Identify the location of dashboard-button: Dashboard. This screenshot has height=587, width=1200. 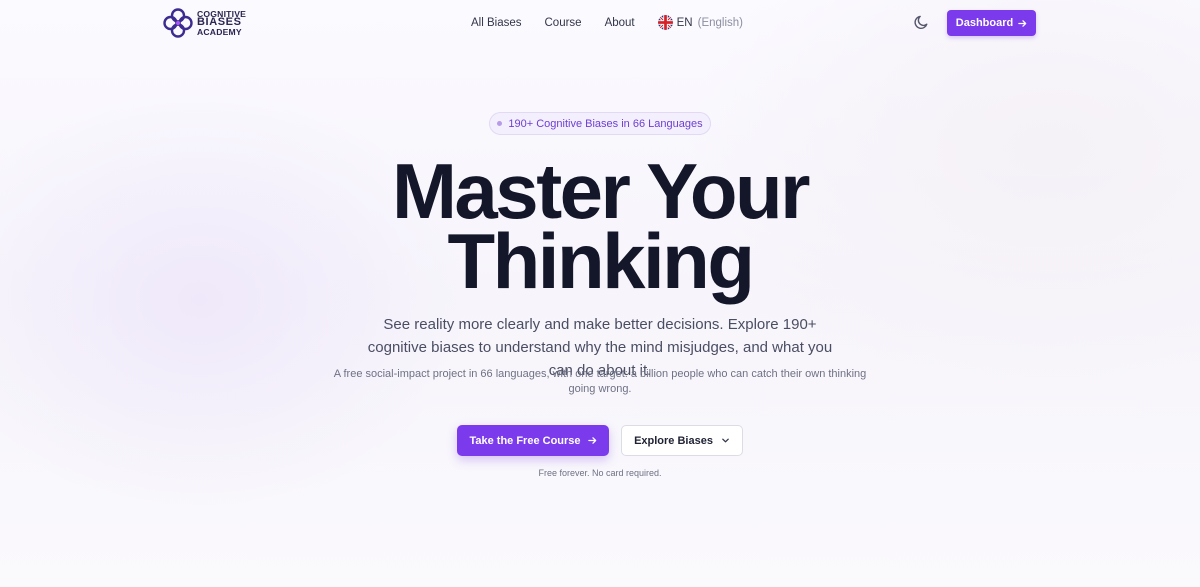
(991, 23).